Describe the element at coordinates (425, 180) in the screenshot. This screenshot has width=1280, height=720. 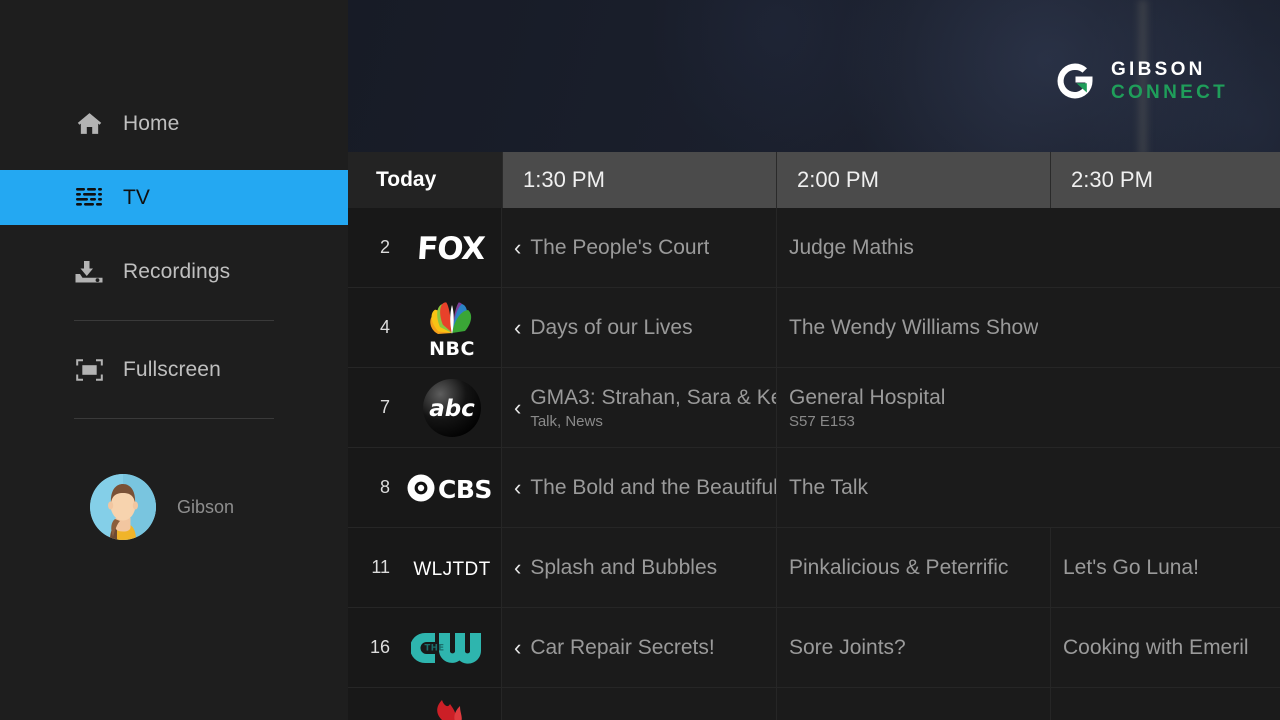
I see `day-label: Today` at that location.